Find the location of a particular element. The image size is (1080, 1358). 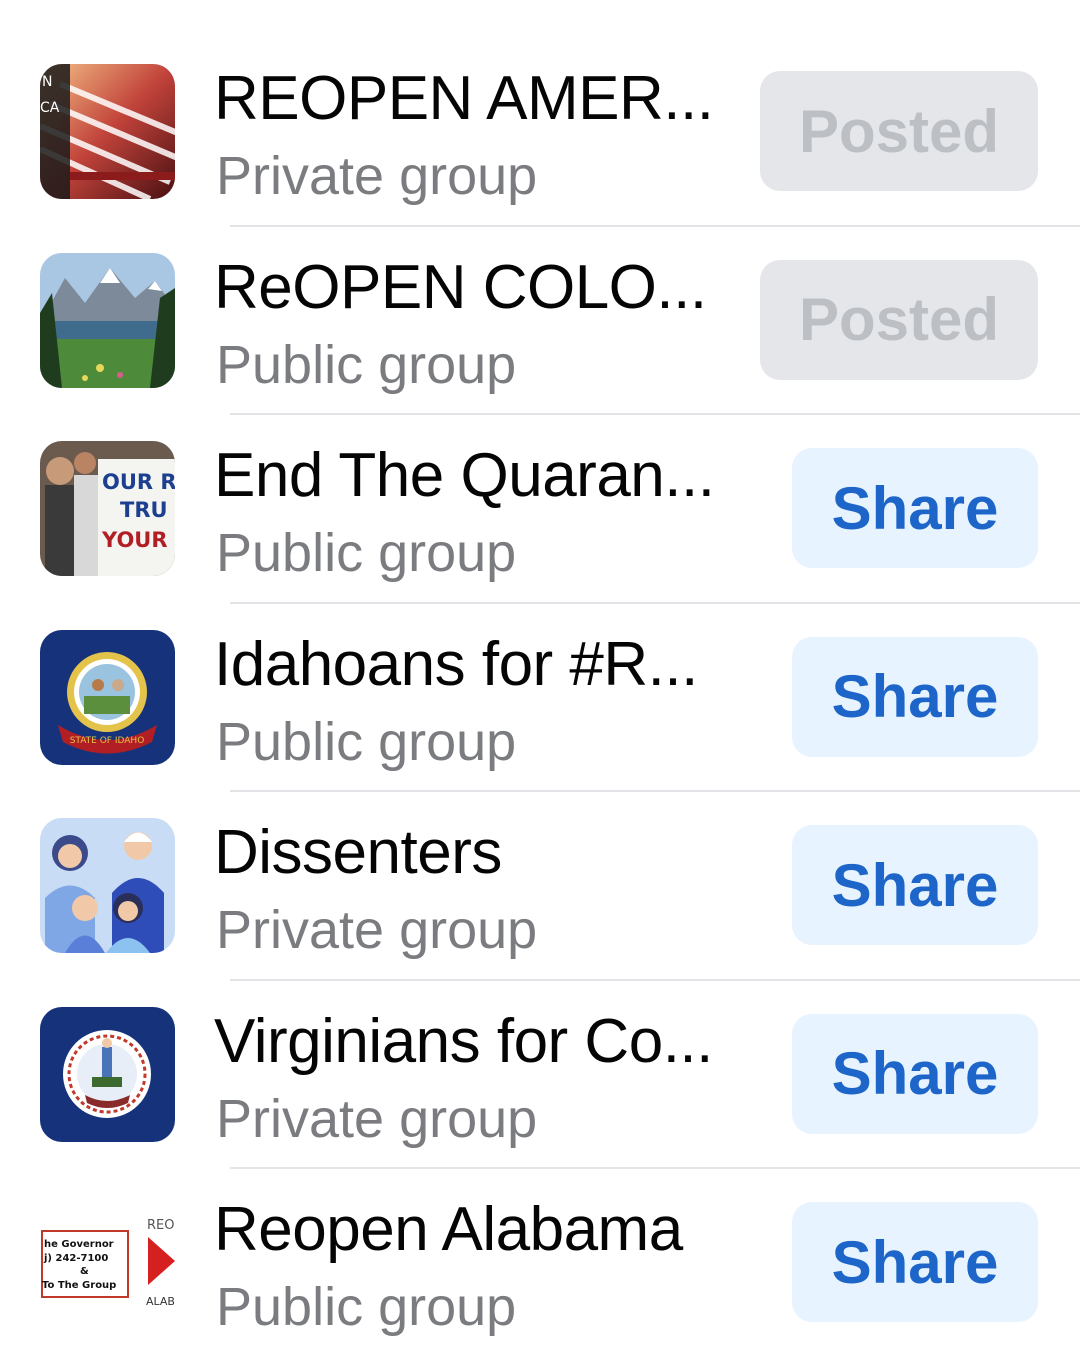

group-row-reopen-colorado: ReOPEN COLO... Public group Posted is located at coordinates (540, 321).